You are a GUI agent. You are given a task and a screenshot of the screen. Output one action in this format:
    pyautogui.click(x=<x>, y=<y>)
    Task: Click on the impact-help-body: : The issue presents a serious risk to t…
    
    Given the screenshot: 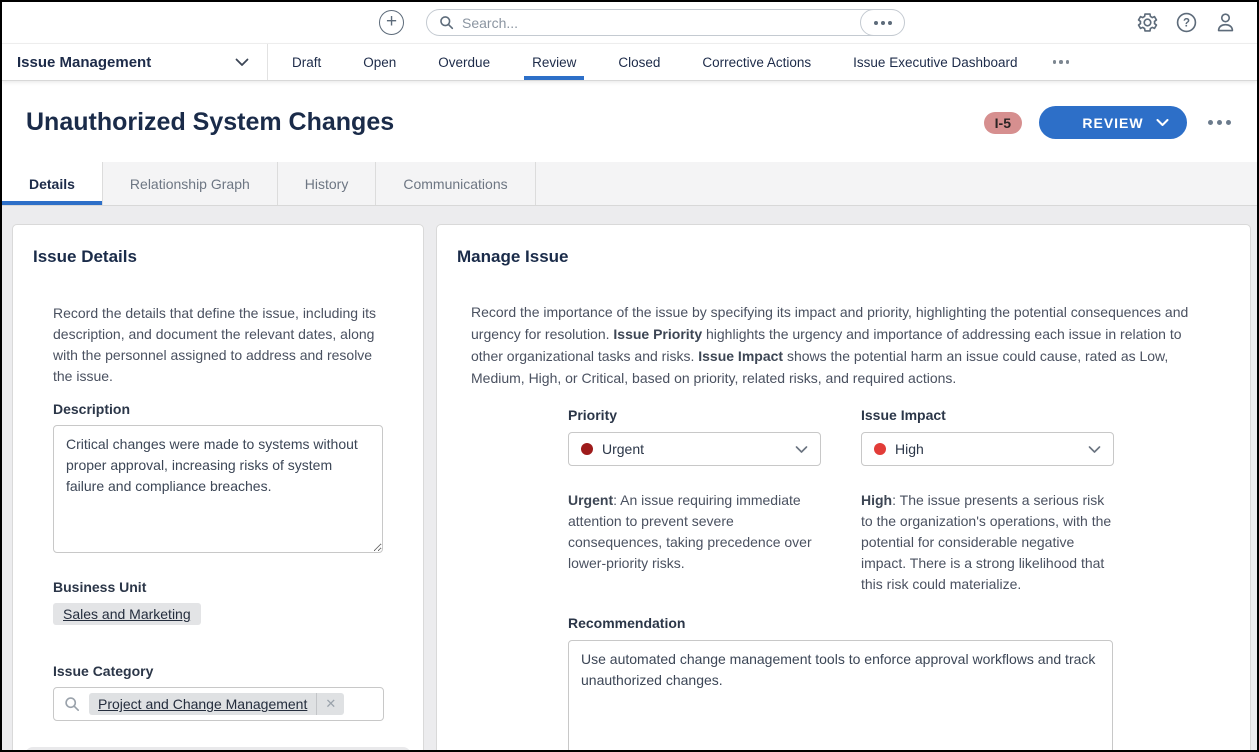 What is the action you would take?
    pyautogui.click(x=986, y=542)
    